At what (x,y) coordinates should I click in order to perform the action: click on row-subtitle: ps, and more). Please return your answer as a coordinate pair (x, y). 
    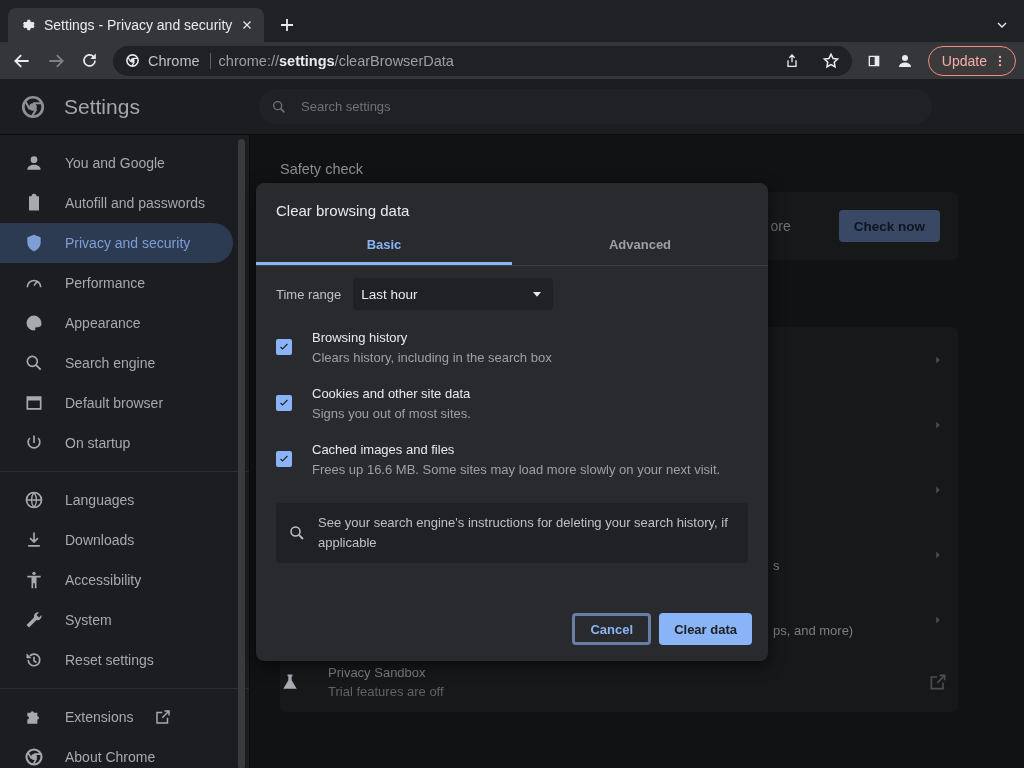
    Looking at the image, I should click on (814, 630).